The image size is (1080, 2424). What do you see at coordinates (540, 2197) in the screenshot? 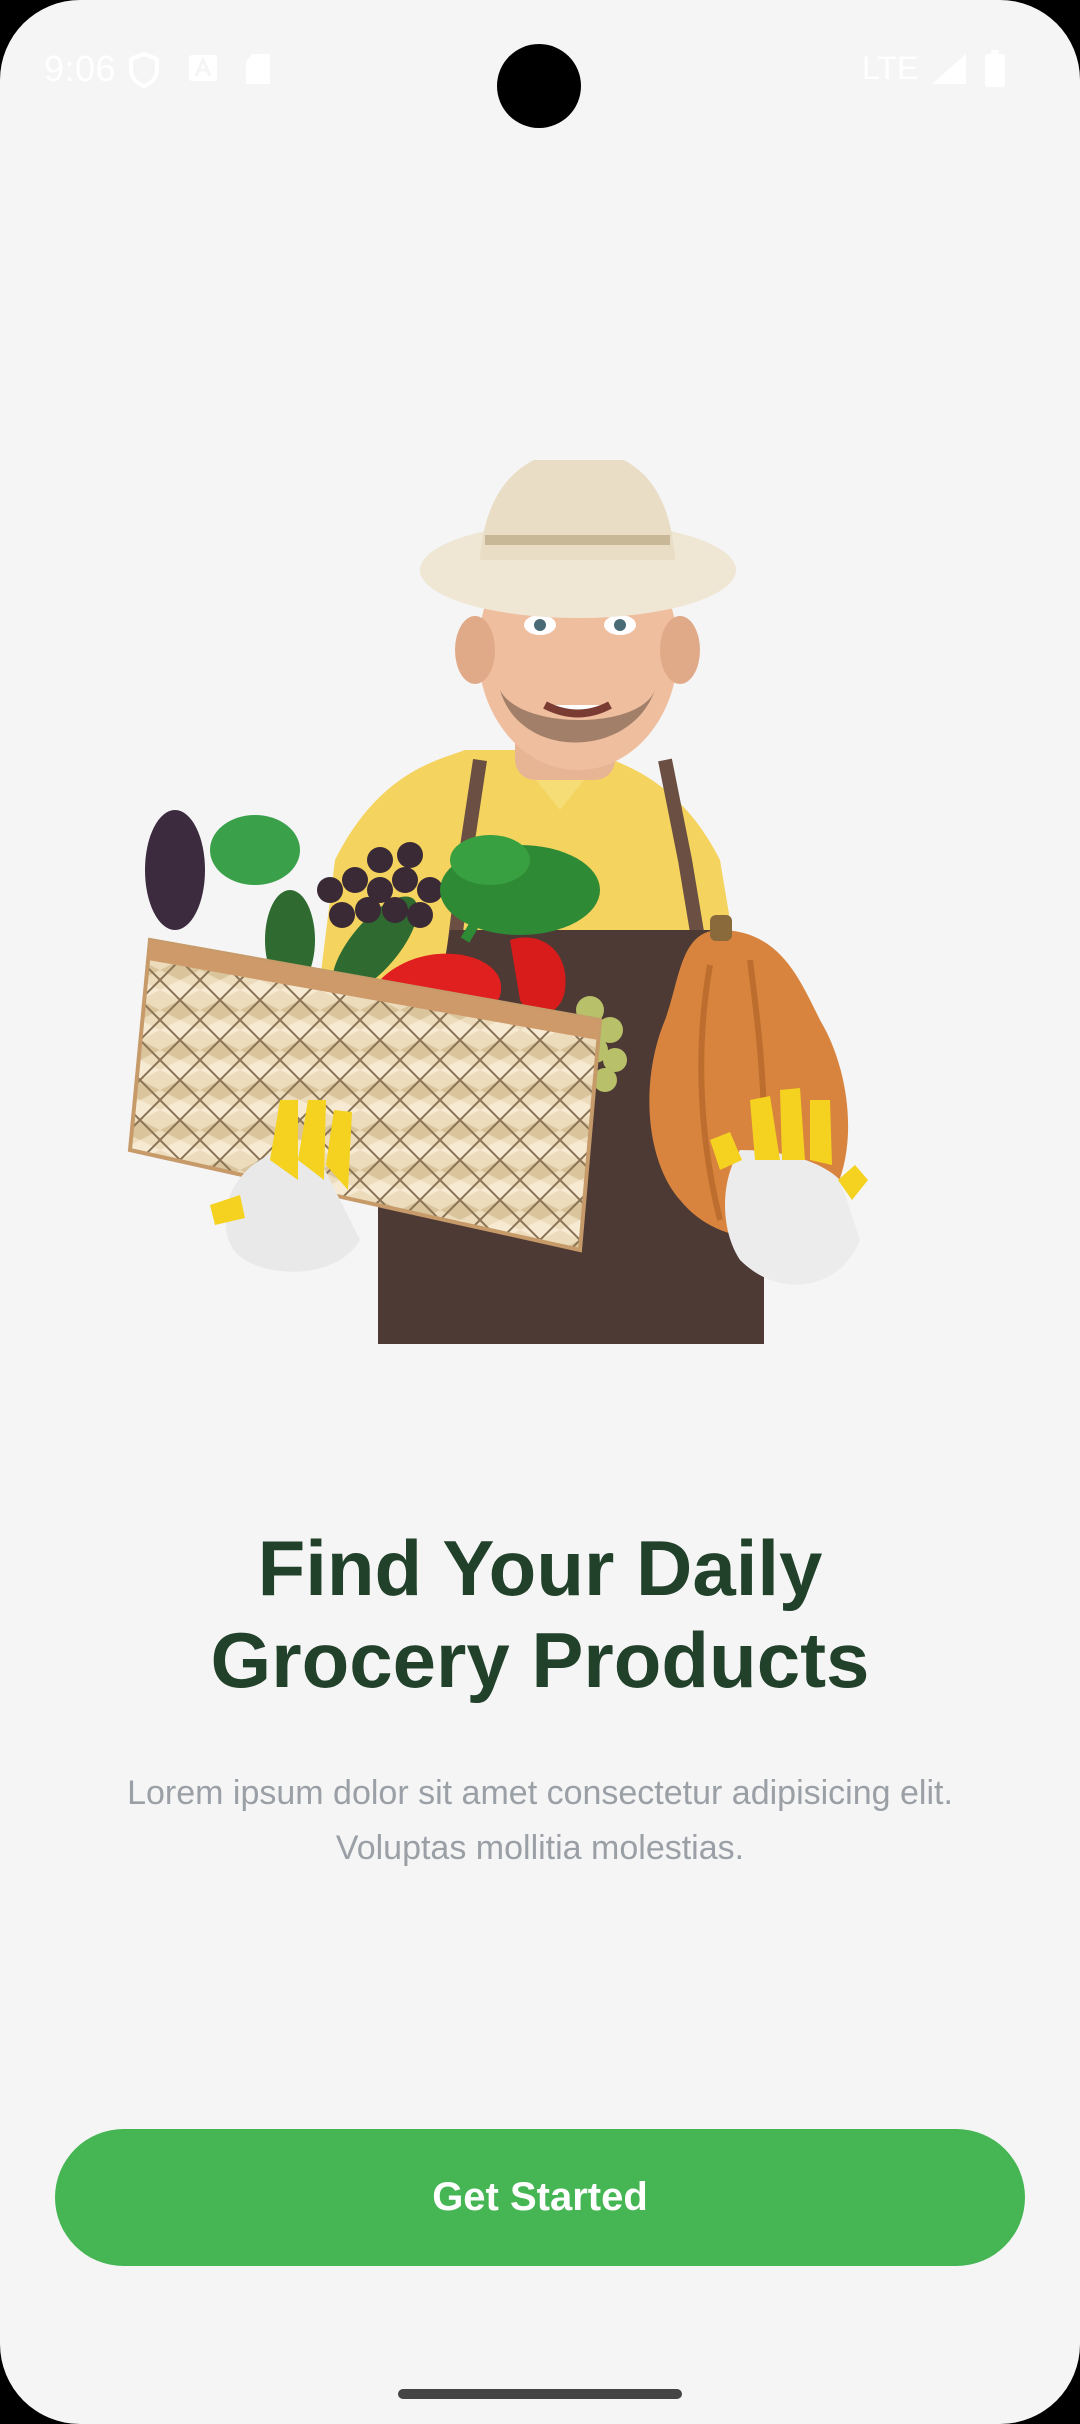
I see `get-started-button: Get Started` at bounding box center [540, 2197].